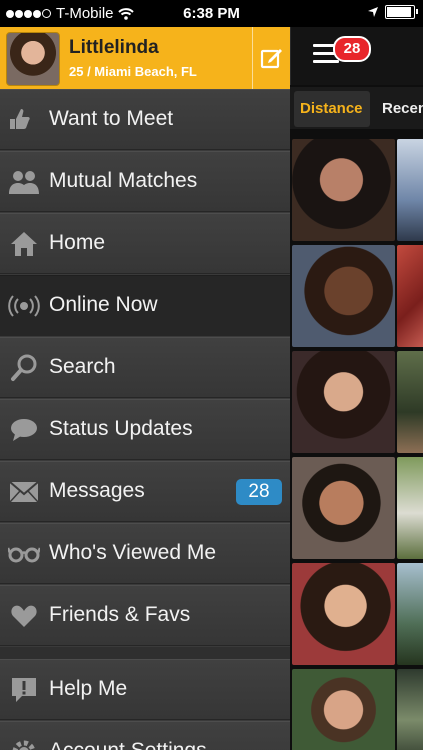 The image size is (423, 750). Describe the element at coordinates (133, 71) in the screenshot. I see `profile-info: 25 / Miami Beach, FL` at that location.